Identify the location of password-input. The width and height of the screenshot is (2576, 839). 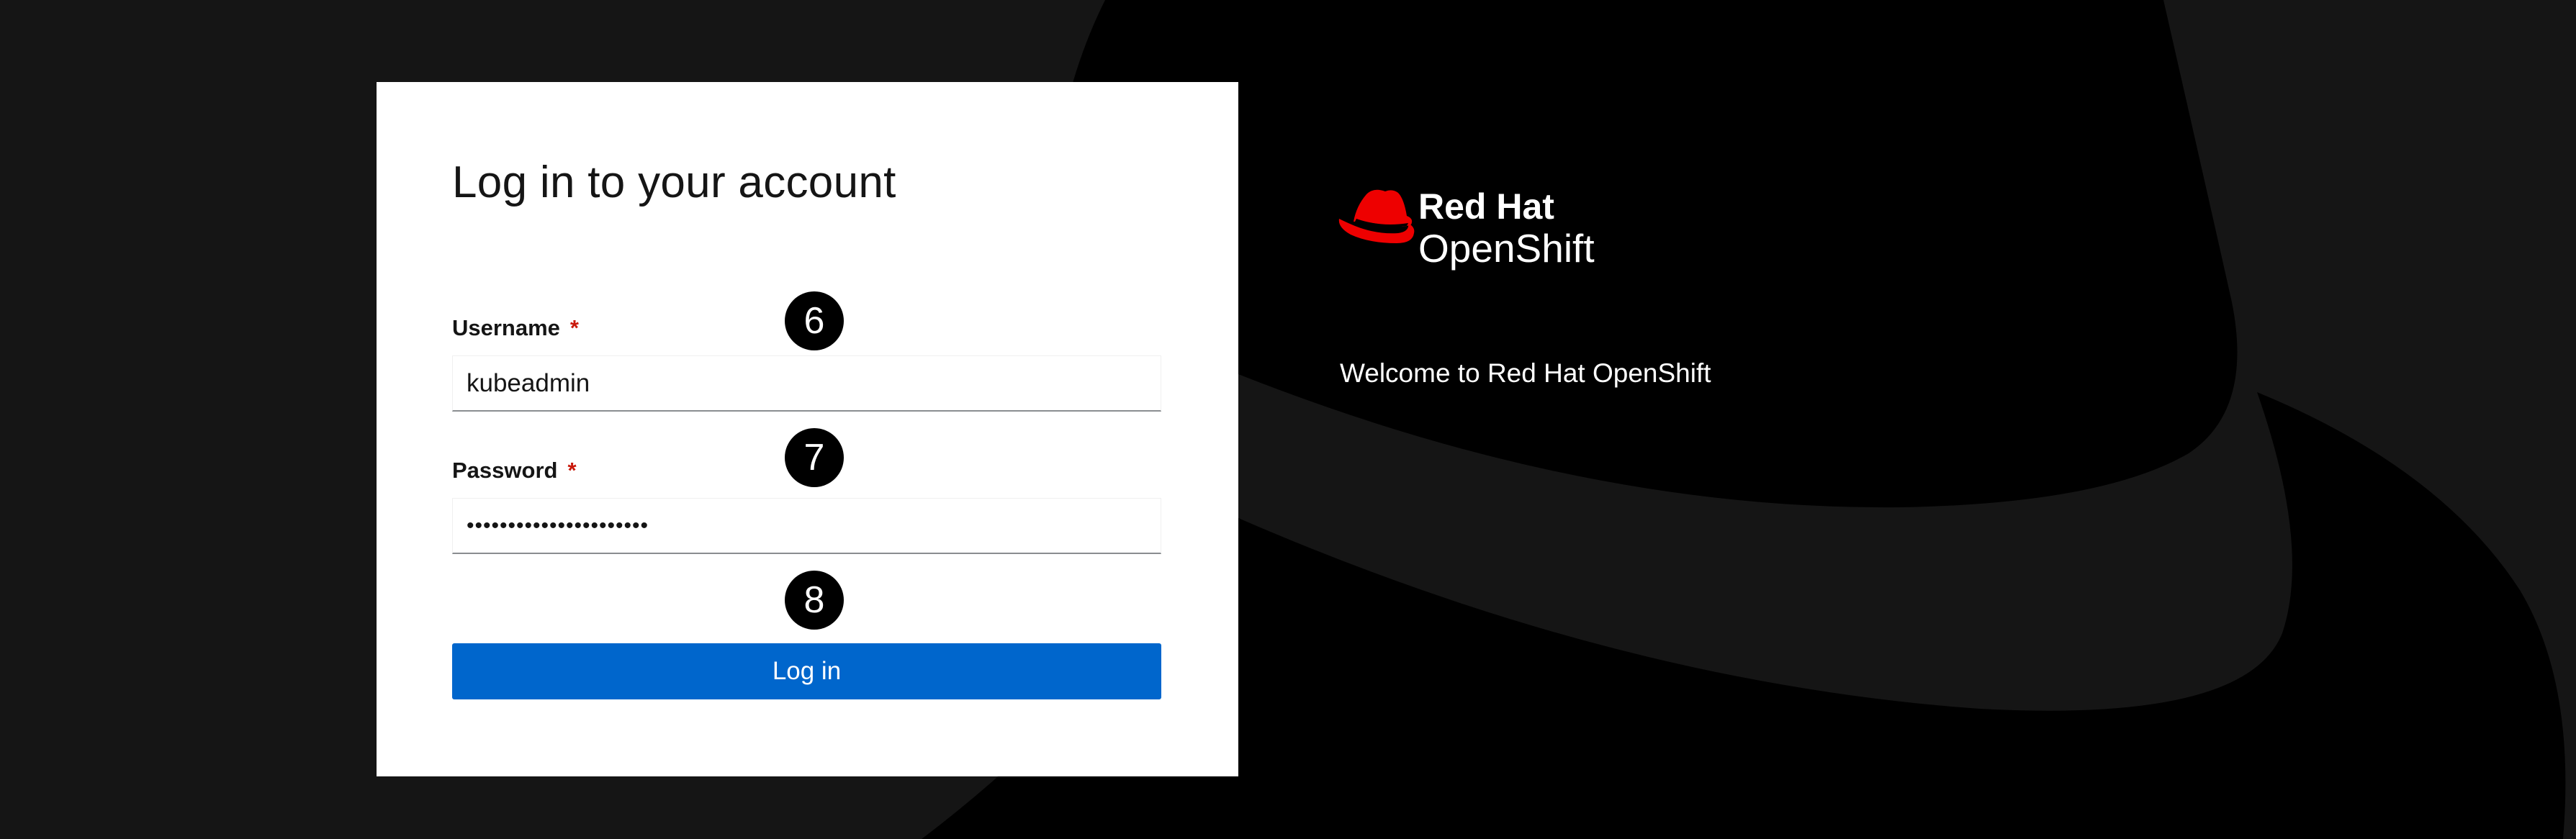
(806, 526).